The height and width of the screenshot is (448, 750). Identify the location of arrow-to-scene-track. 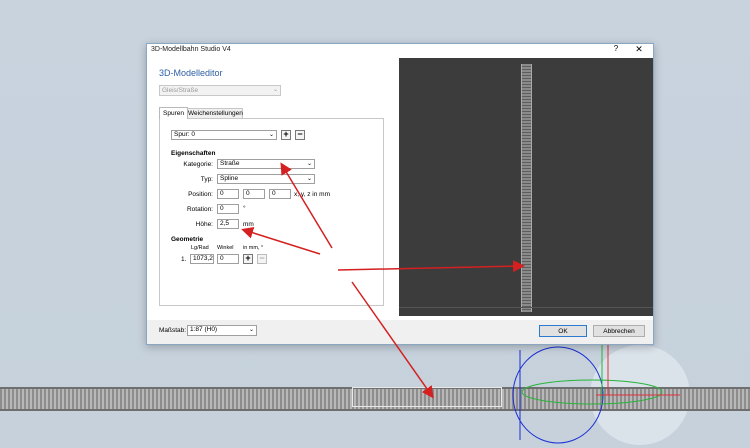
(392, 340).